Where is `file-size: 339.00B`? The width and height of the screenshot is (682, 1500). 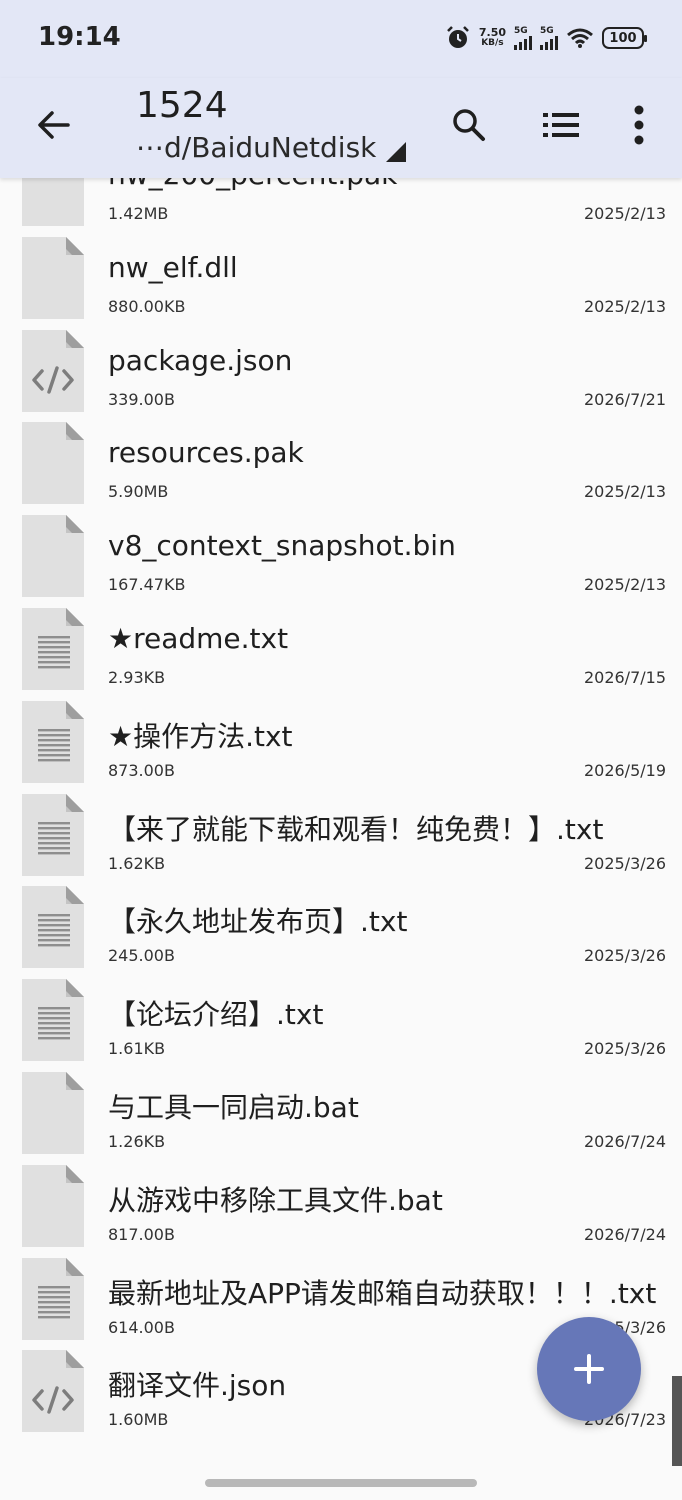
file-size: 339.00B is located at coordinates (141, 399).